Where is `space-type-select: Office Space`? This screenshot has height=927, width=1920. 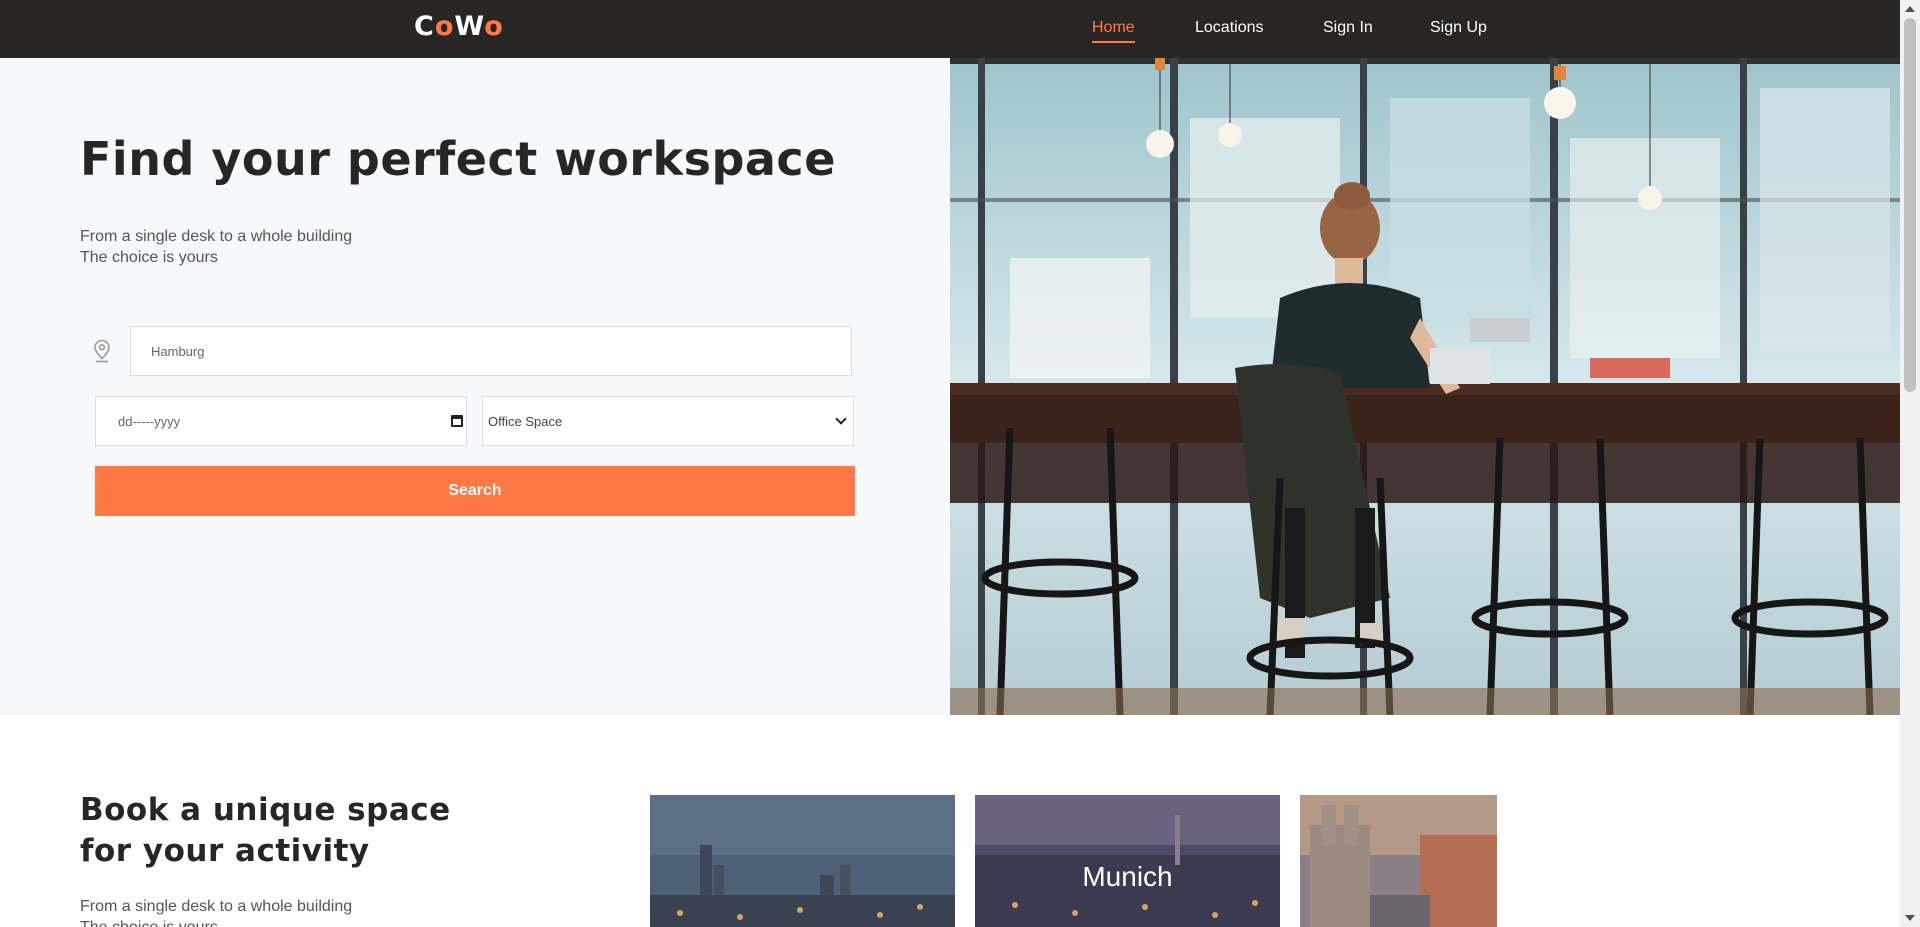 space-type-select: Office Space is located at coordinates (668, 421).